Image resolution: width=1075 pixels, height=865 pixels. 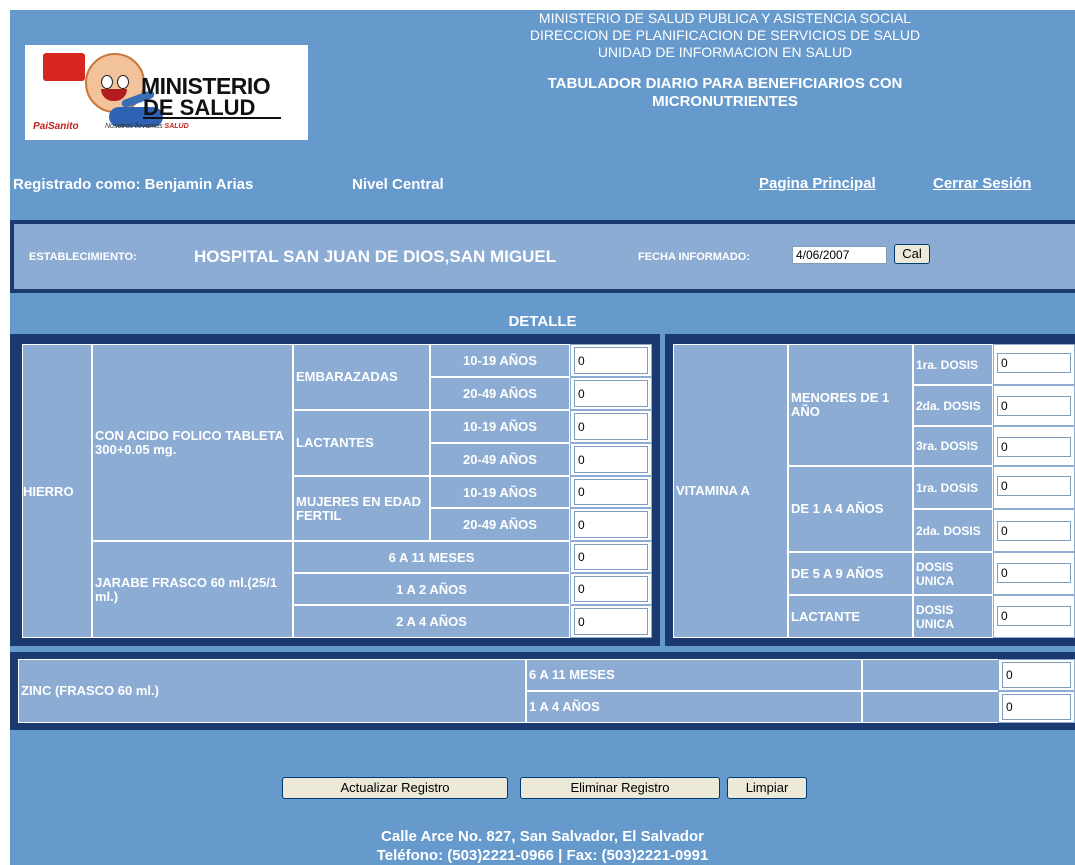 I want to click on update-record-button: Actualizar Registro, so click(x=395, y=788).